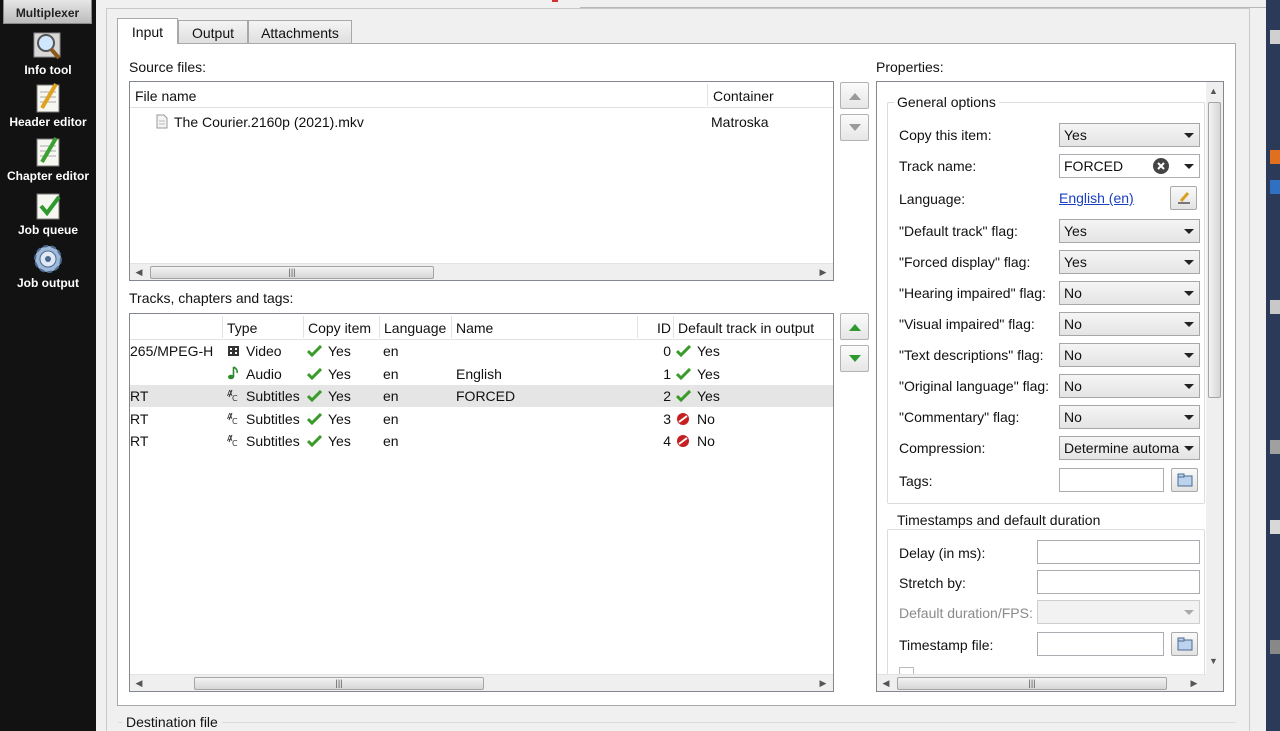  What do you see at coordinates (1161, 166) in the screenshot?
I see `clear-icon` at bounding box center [1161, 166].